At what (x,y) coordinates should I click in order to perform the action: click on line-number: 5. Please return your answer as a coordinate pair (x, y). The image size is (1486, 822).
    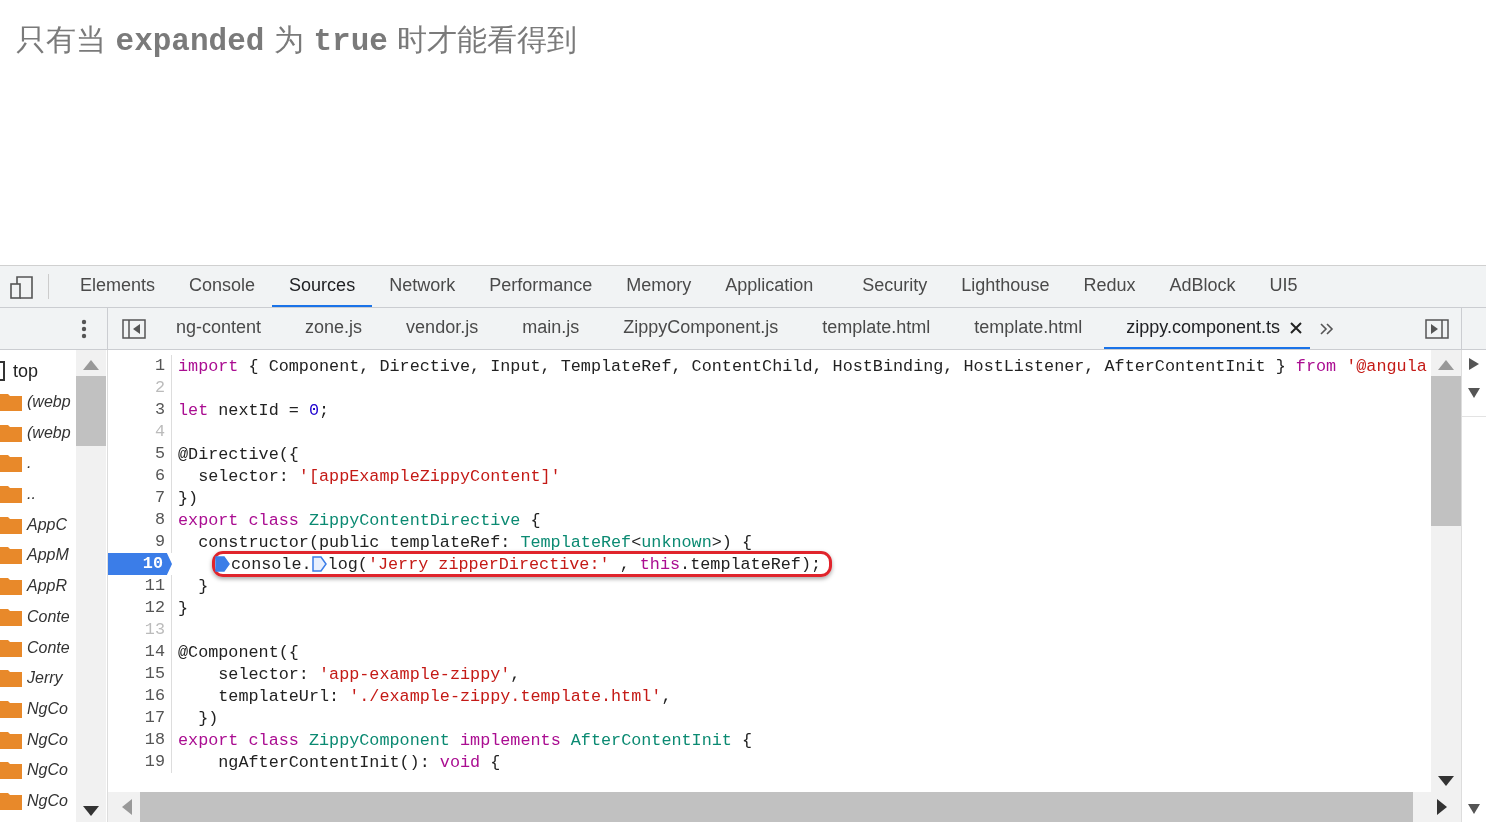
    Looking at the image, I should click on (140, 454).